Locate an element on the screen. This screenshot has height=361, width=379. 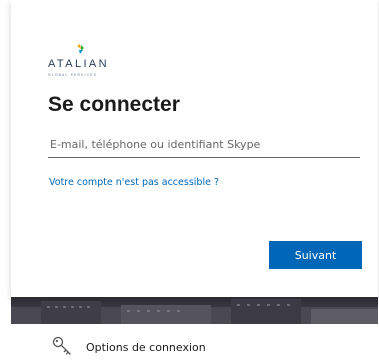
next-button: Suivant is located at coordinates (315, 255).